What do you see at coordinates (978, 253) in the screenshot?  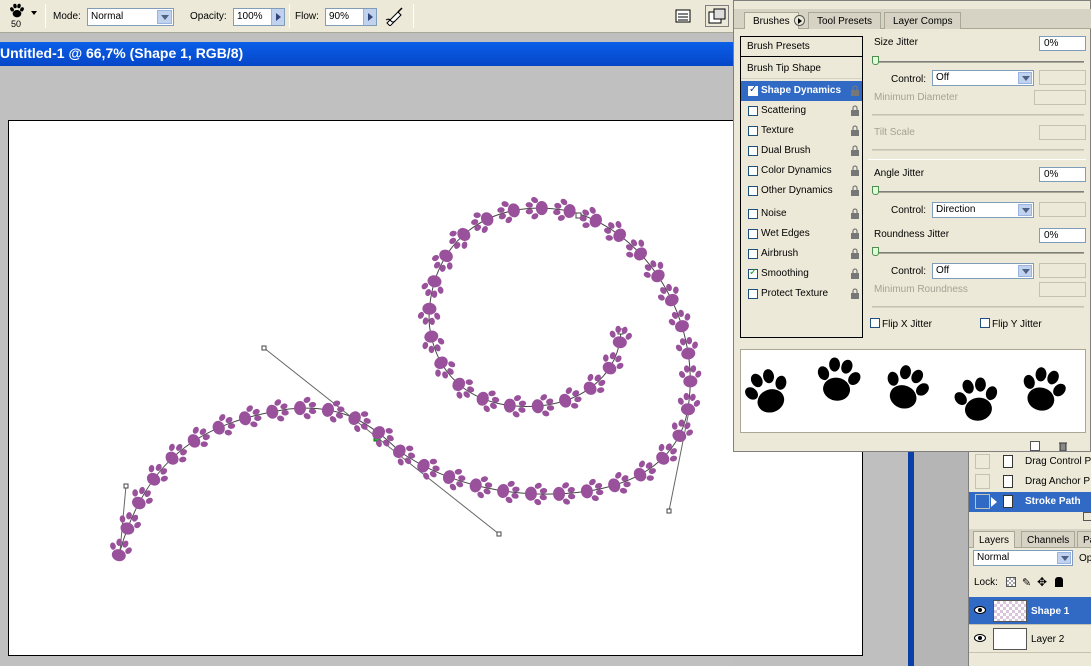 I see `roundness-jitter-slider` at bounding box center [978, 253].